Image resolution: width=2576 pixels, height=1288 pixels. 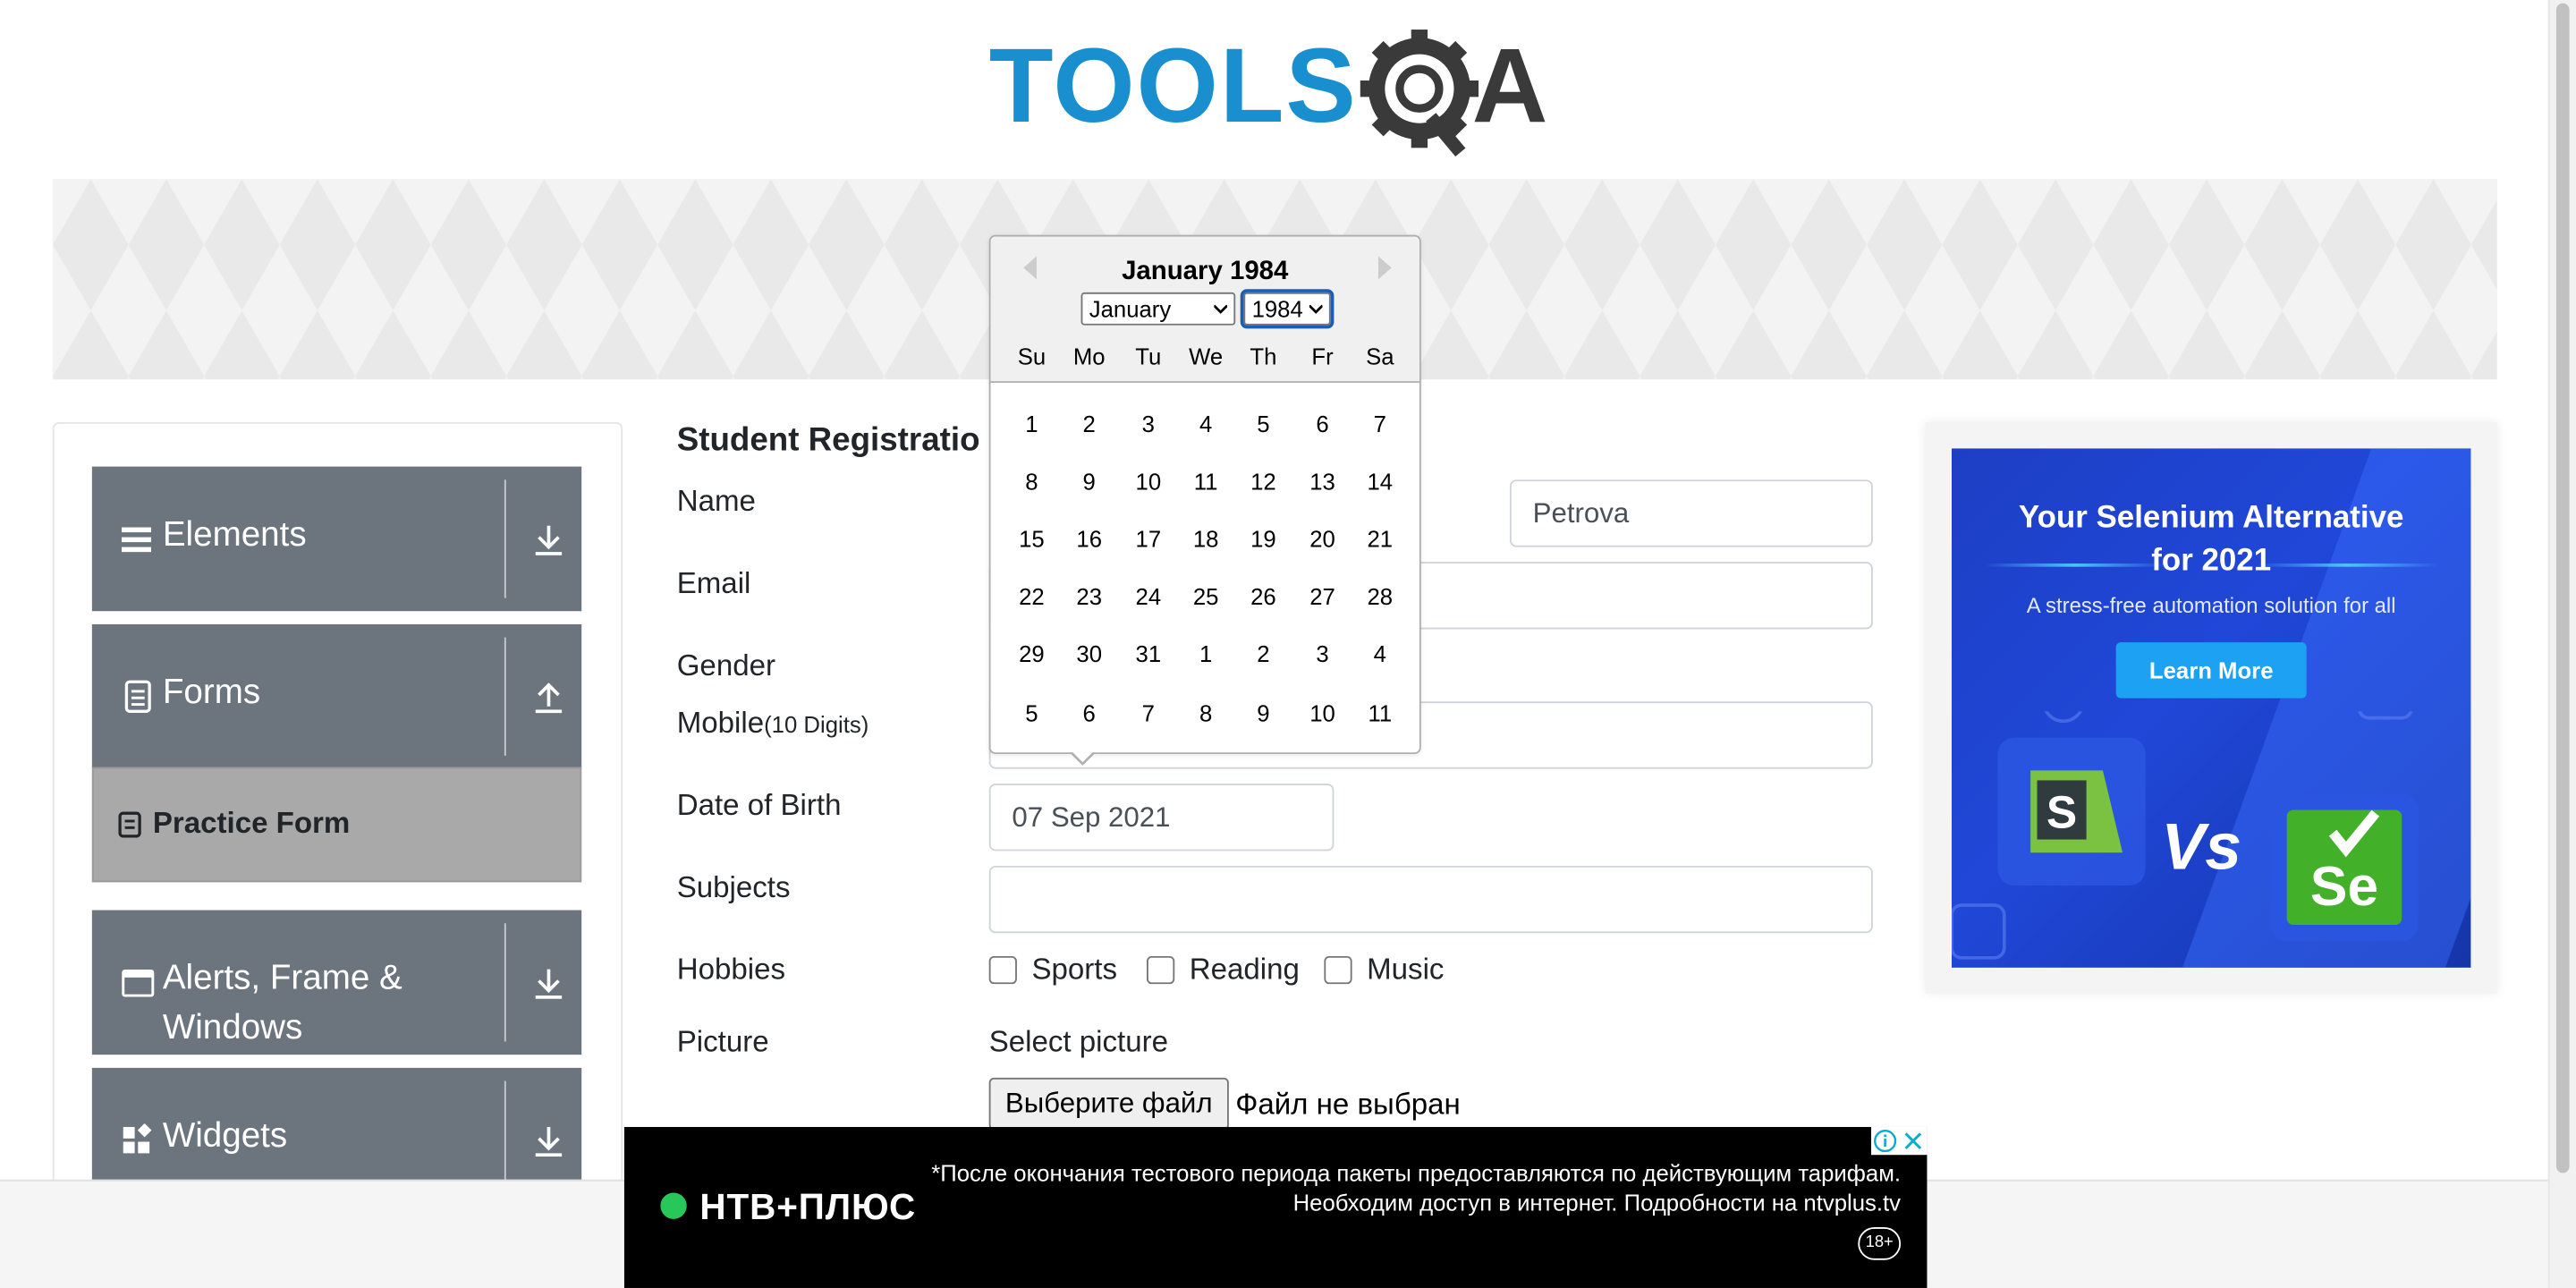 I want to click on calendar-day: 23, so click(x=1089, y=596).